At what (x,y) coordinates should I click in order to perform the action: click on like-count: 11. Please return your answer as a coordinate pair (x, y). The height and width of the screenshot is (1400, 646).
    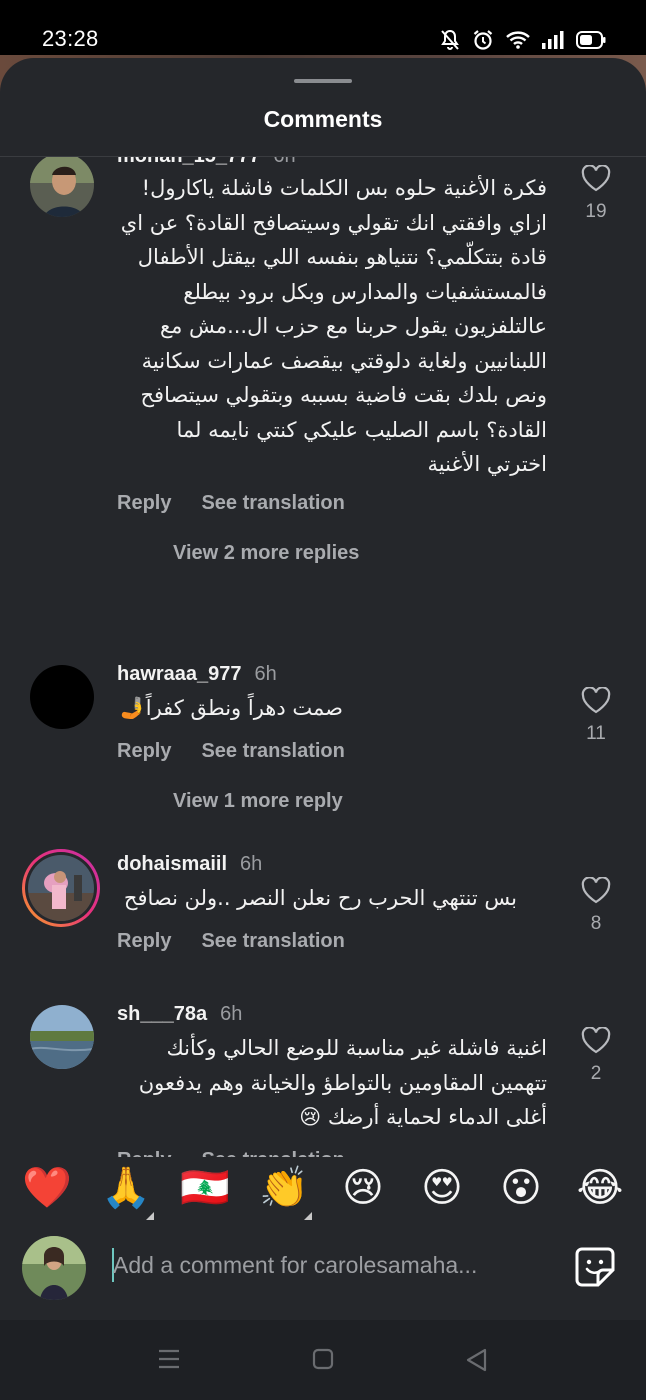
    Looking at the image, I should click on (596, 733).